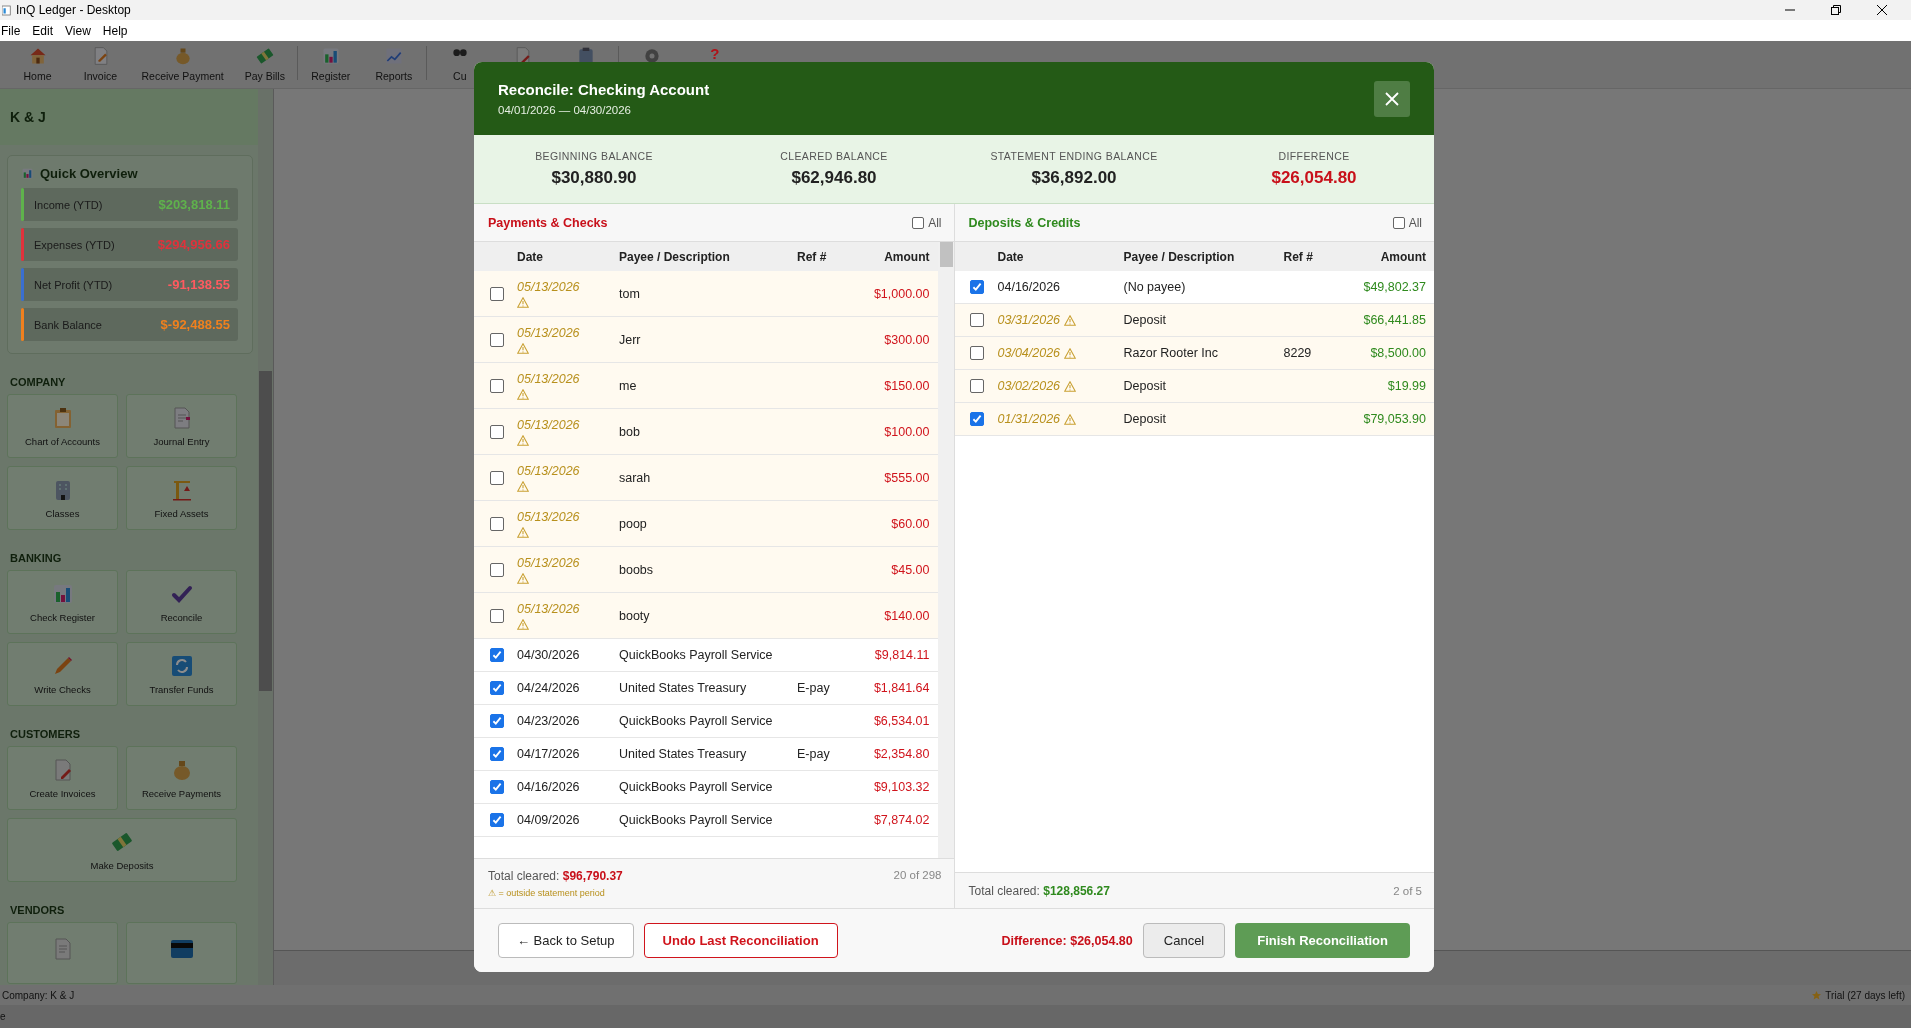 The image size is (1911, 1028). Describe the element at coordinates (78, 30) in the screenshot. I see `menu-item: View` at that location.